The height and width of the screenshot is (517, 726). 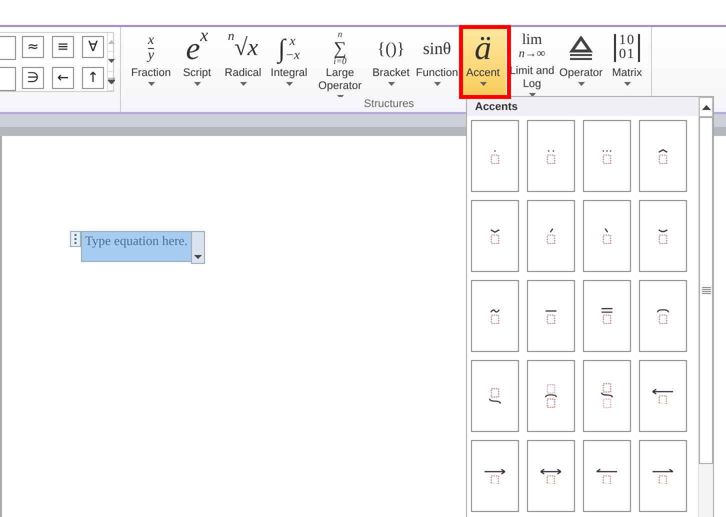 I want to click on structure-button: Operator, so click(x=581, y=62).